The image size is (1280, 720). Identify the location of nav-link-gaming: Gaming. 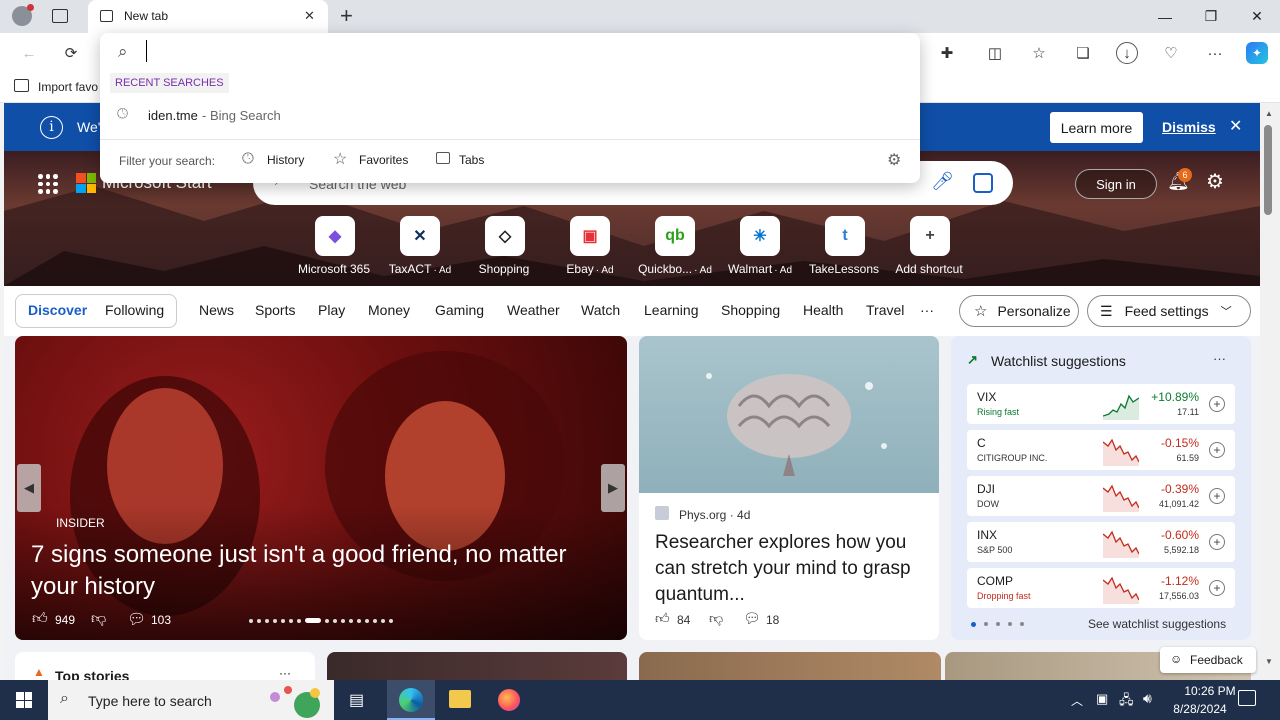
(459, 310).